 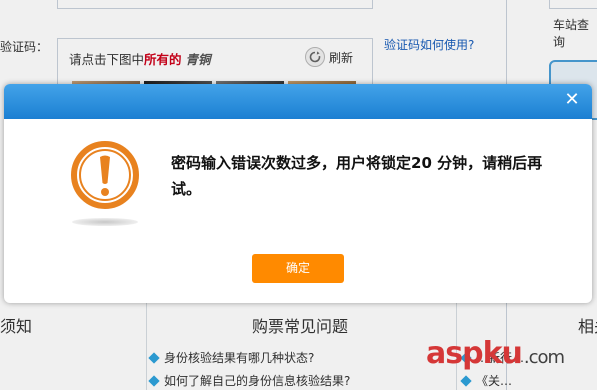 What do you see at coordinates (298, 268) in the screenshot?
I see `confirm-button: 确定` at bounding box center [298, 268].